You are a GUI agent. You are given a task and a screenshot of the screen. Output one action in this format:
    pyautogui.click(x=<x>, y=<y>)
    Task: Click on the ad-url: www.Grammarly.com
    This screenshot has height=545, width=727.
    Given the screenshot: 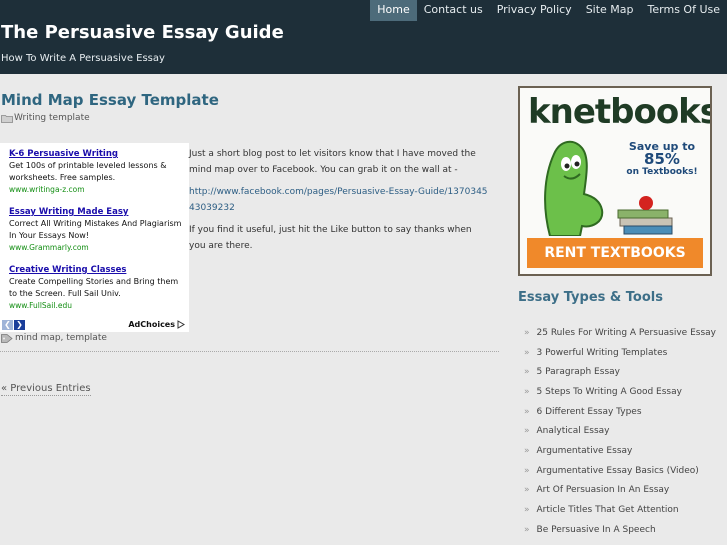 What is the action you would take?
    pyautogui.click(x=98, y=247)
    